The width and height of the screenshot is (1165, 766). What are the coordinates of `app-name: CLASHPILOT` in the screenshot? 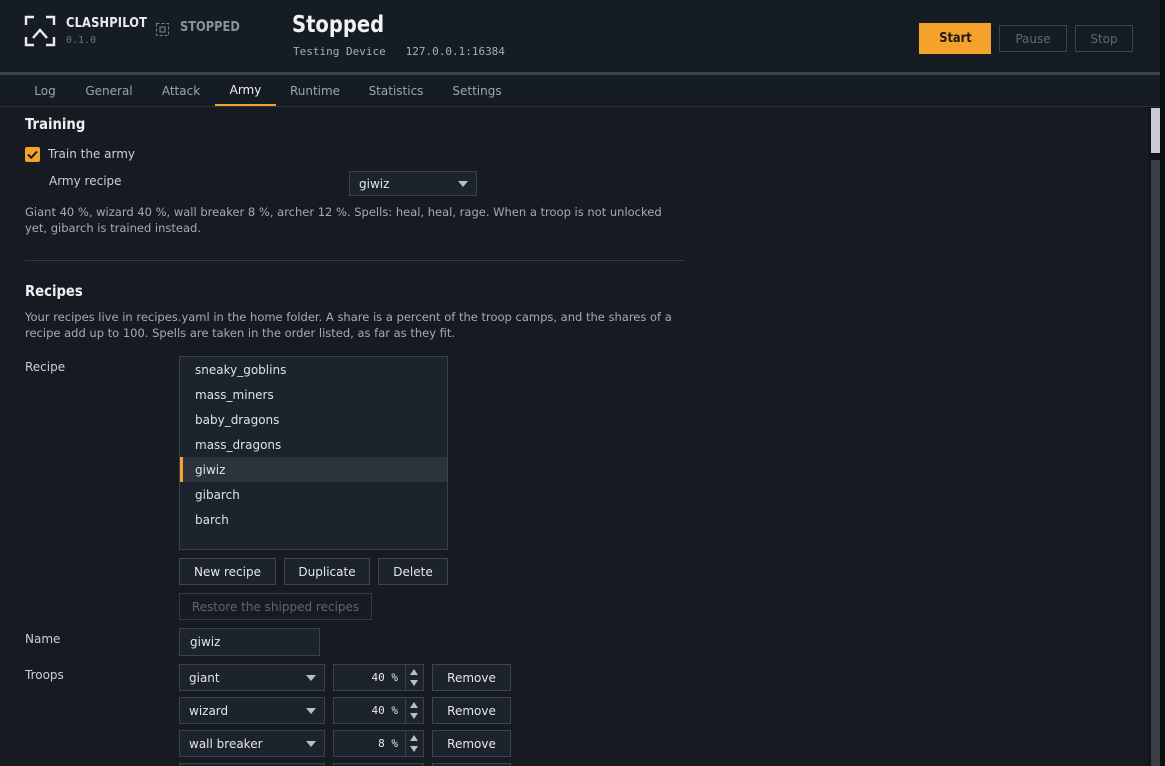 It's located at (107, 23).